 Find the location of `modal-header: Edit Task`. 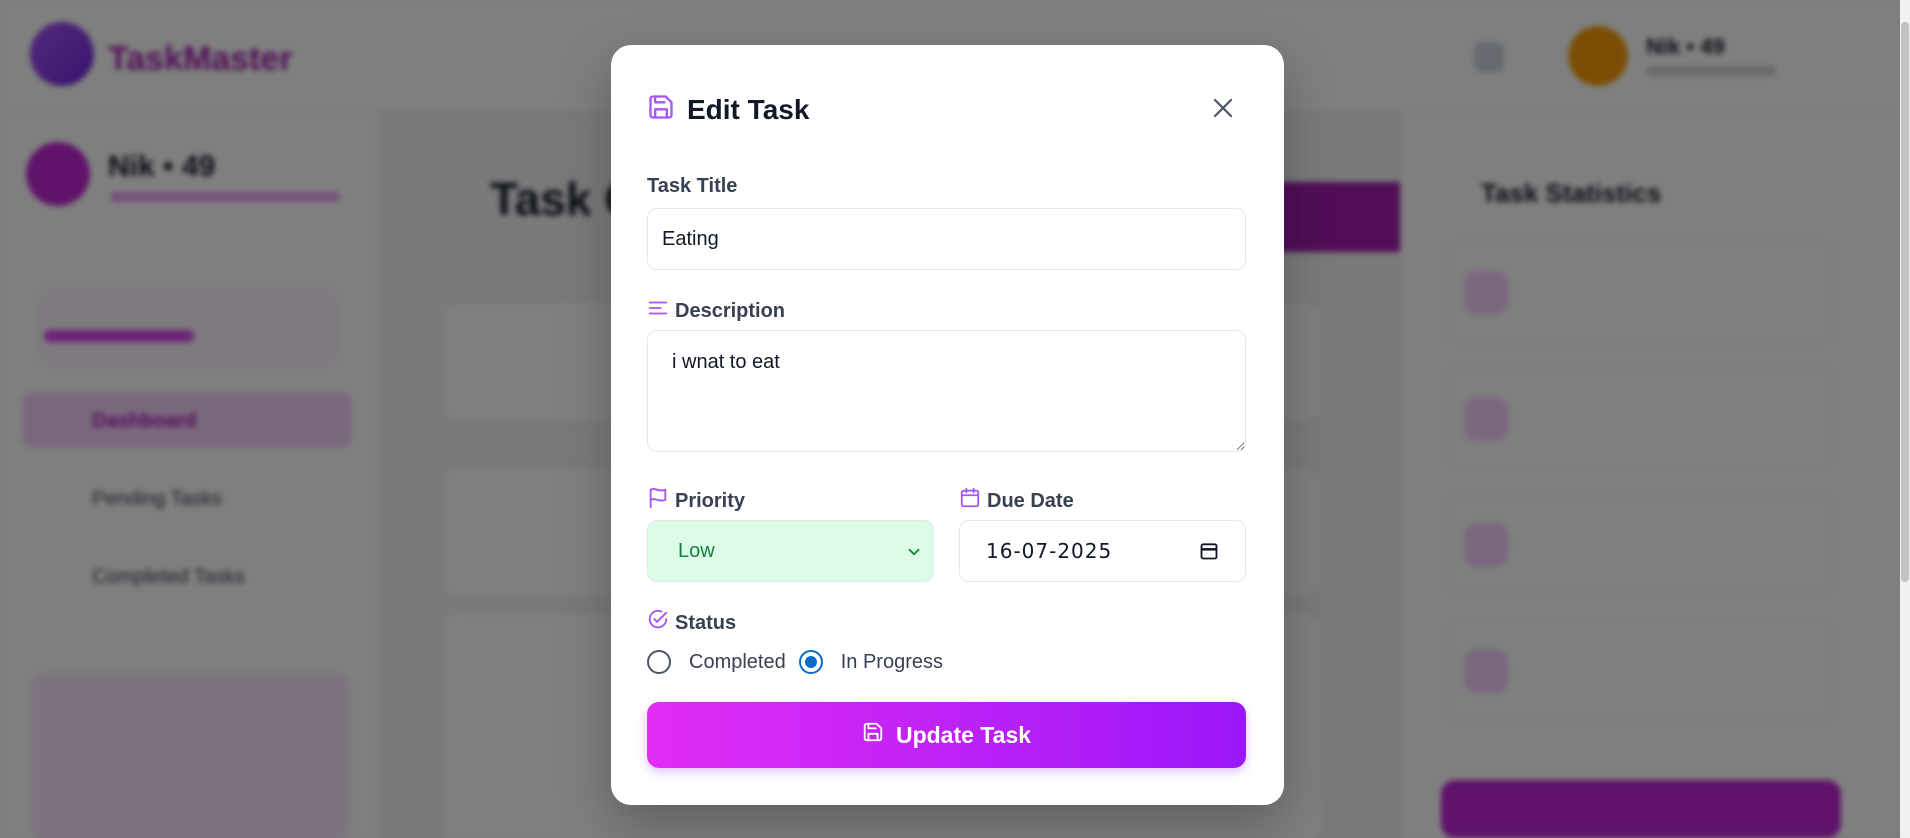

modal-header: Edit Task is located at coordinates (728, 109).